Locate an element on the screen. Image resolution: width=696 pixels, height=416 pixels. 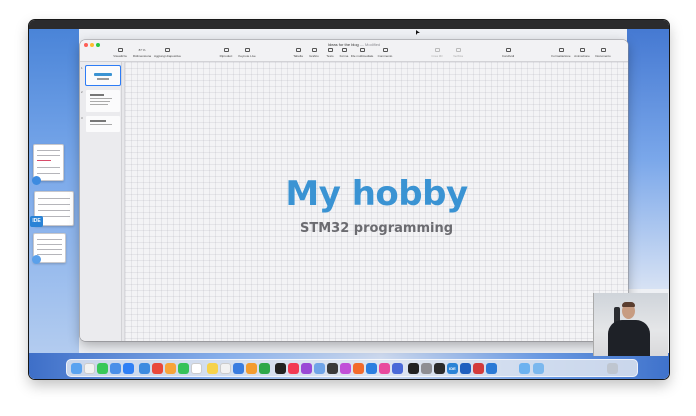
calendar-icon is located at coordinates (196, 368).